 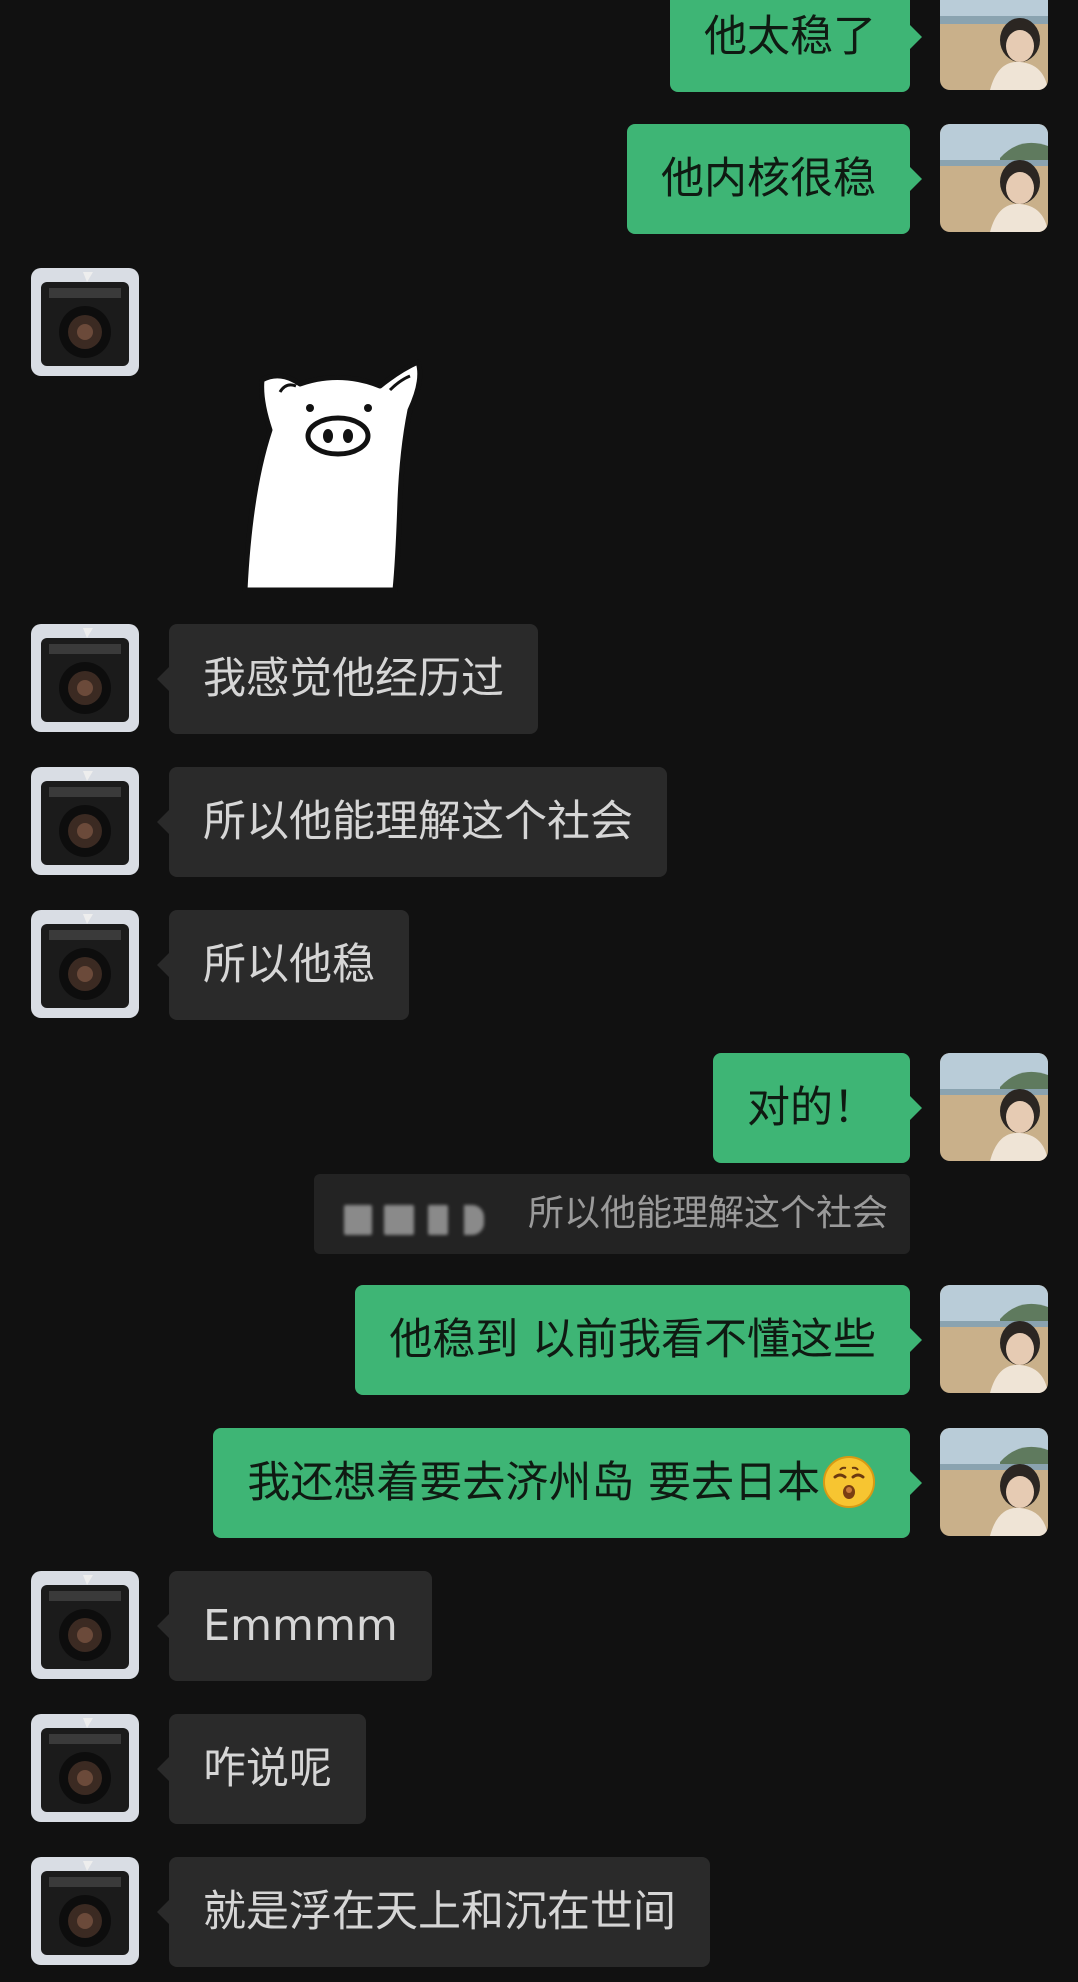 What do you see at coordinates (283, 965) in the screenshot?
I see `message-bubble-incoming: 所以他稳` at bounding box center [283, 965].